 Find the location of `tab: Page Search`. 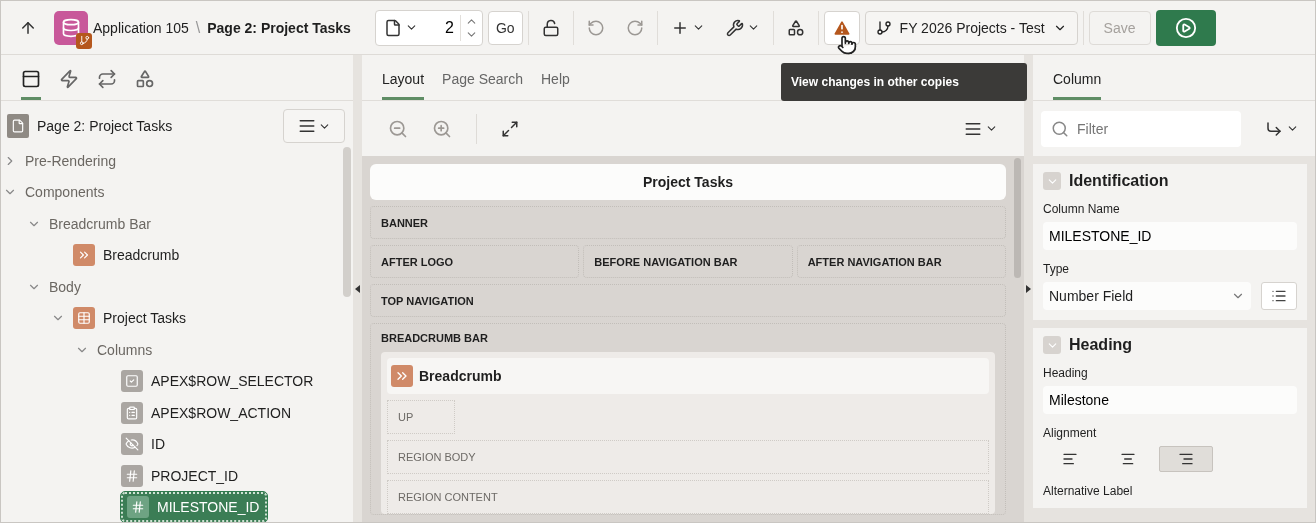

tab: Page Search is located at coordinates (482, 85).